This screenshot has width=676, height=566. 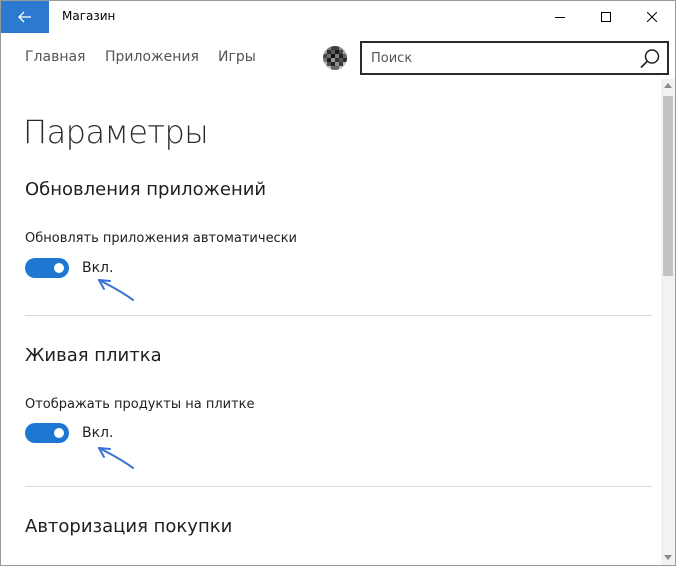 I want to click on maximize-icon, so click(x=606, y=17).